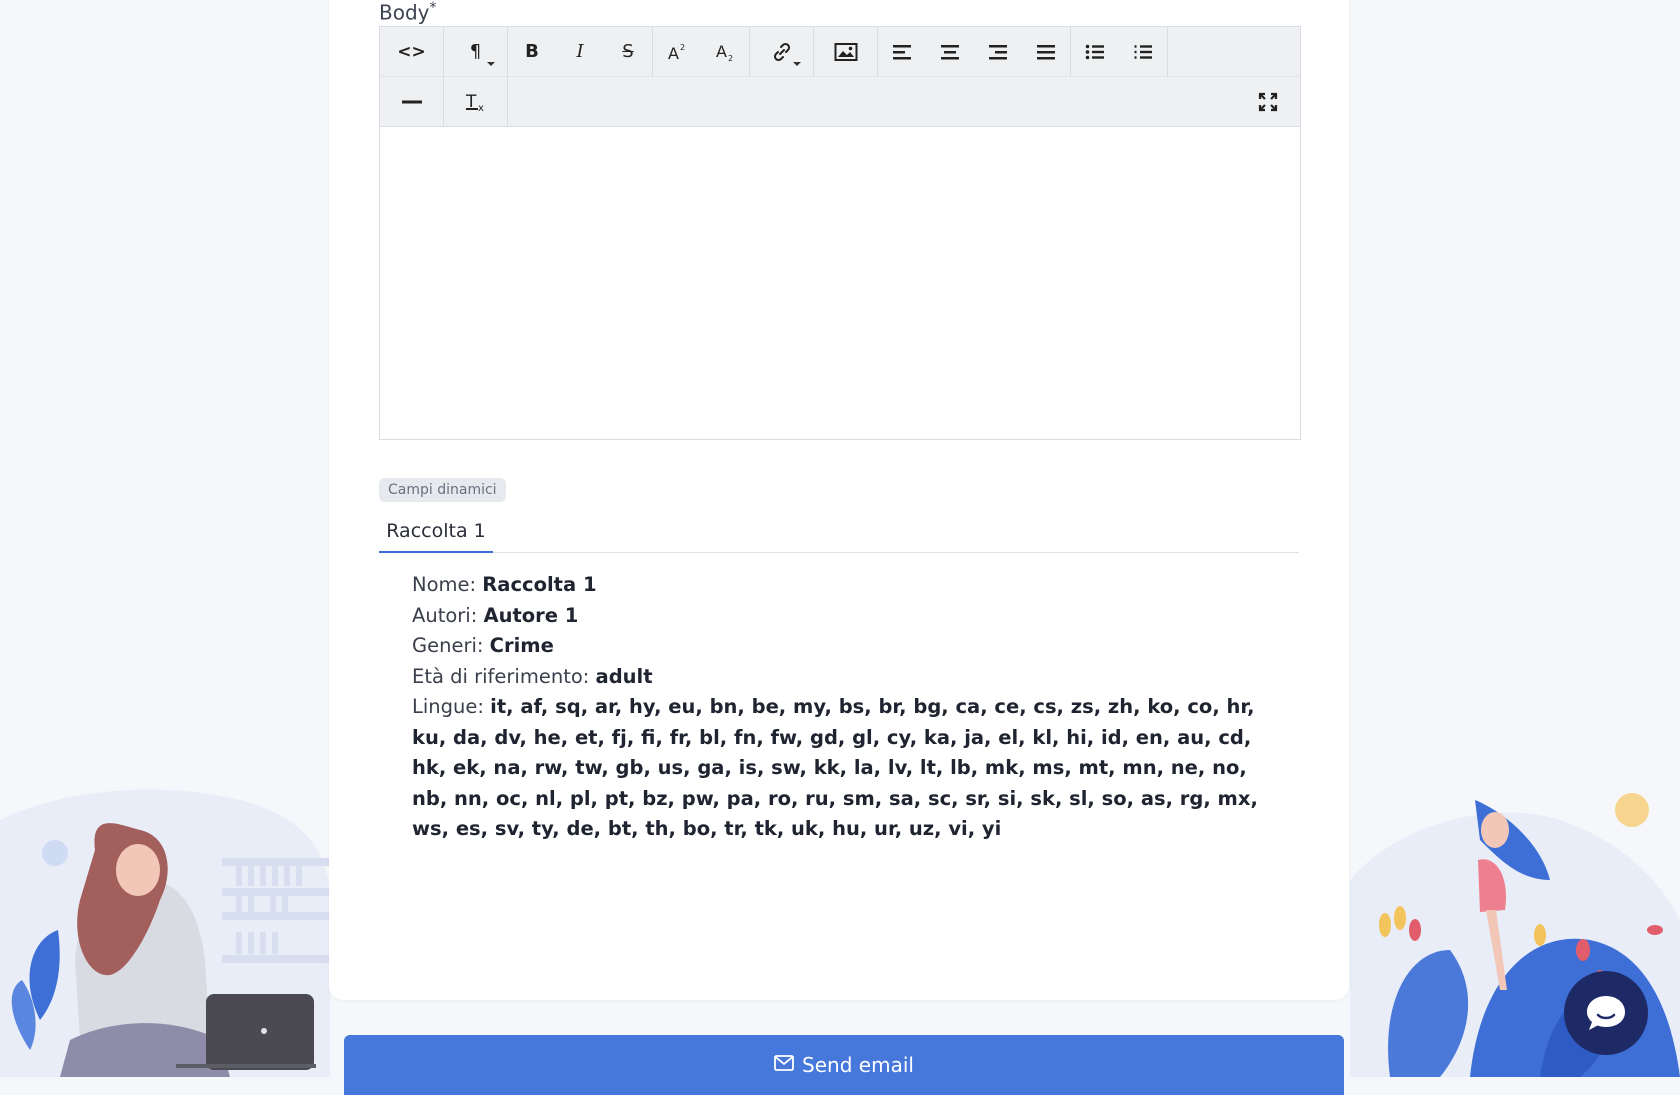  I want to click on bullet-list-button, so click(1095, 51).